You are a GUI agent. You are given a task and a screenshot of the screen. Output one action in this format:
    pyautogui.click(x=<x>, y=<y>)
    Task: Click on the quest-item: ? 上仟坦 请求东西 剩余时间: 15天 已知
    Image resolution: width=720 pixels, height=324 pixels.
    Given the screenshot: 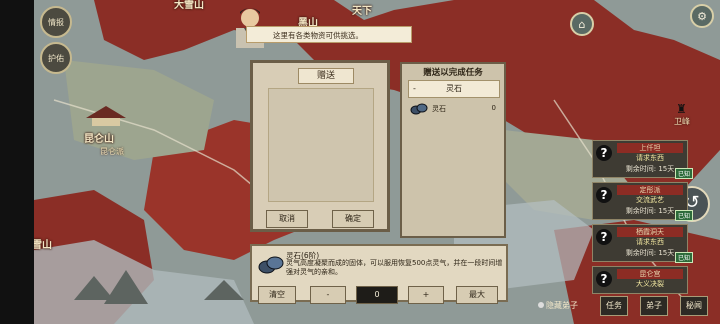 What is the action you would take?
    pyautogui.click(x=642, y=159)
    